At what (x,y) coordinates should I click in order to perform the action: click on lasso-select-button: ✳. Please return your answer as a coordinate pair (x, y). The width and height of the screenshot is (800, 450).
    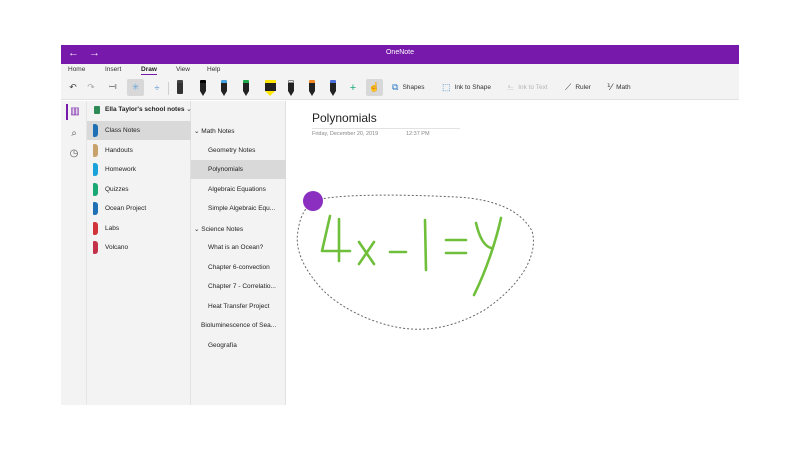
    Looking at the image, I should click on (135, 87).